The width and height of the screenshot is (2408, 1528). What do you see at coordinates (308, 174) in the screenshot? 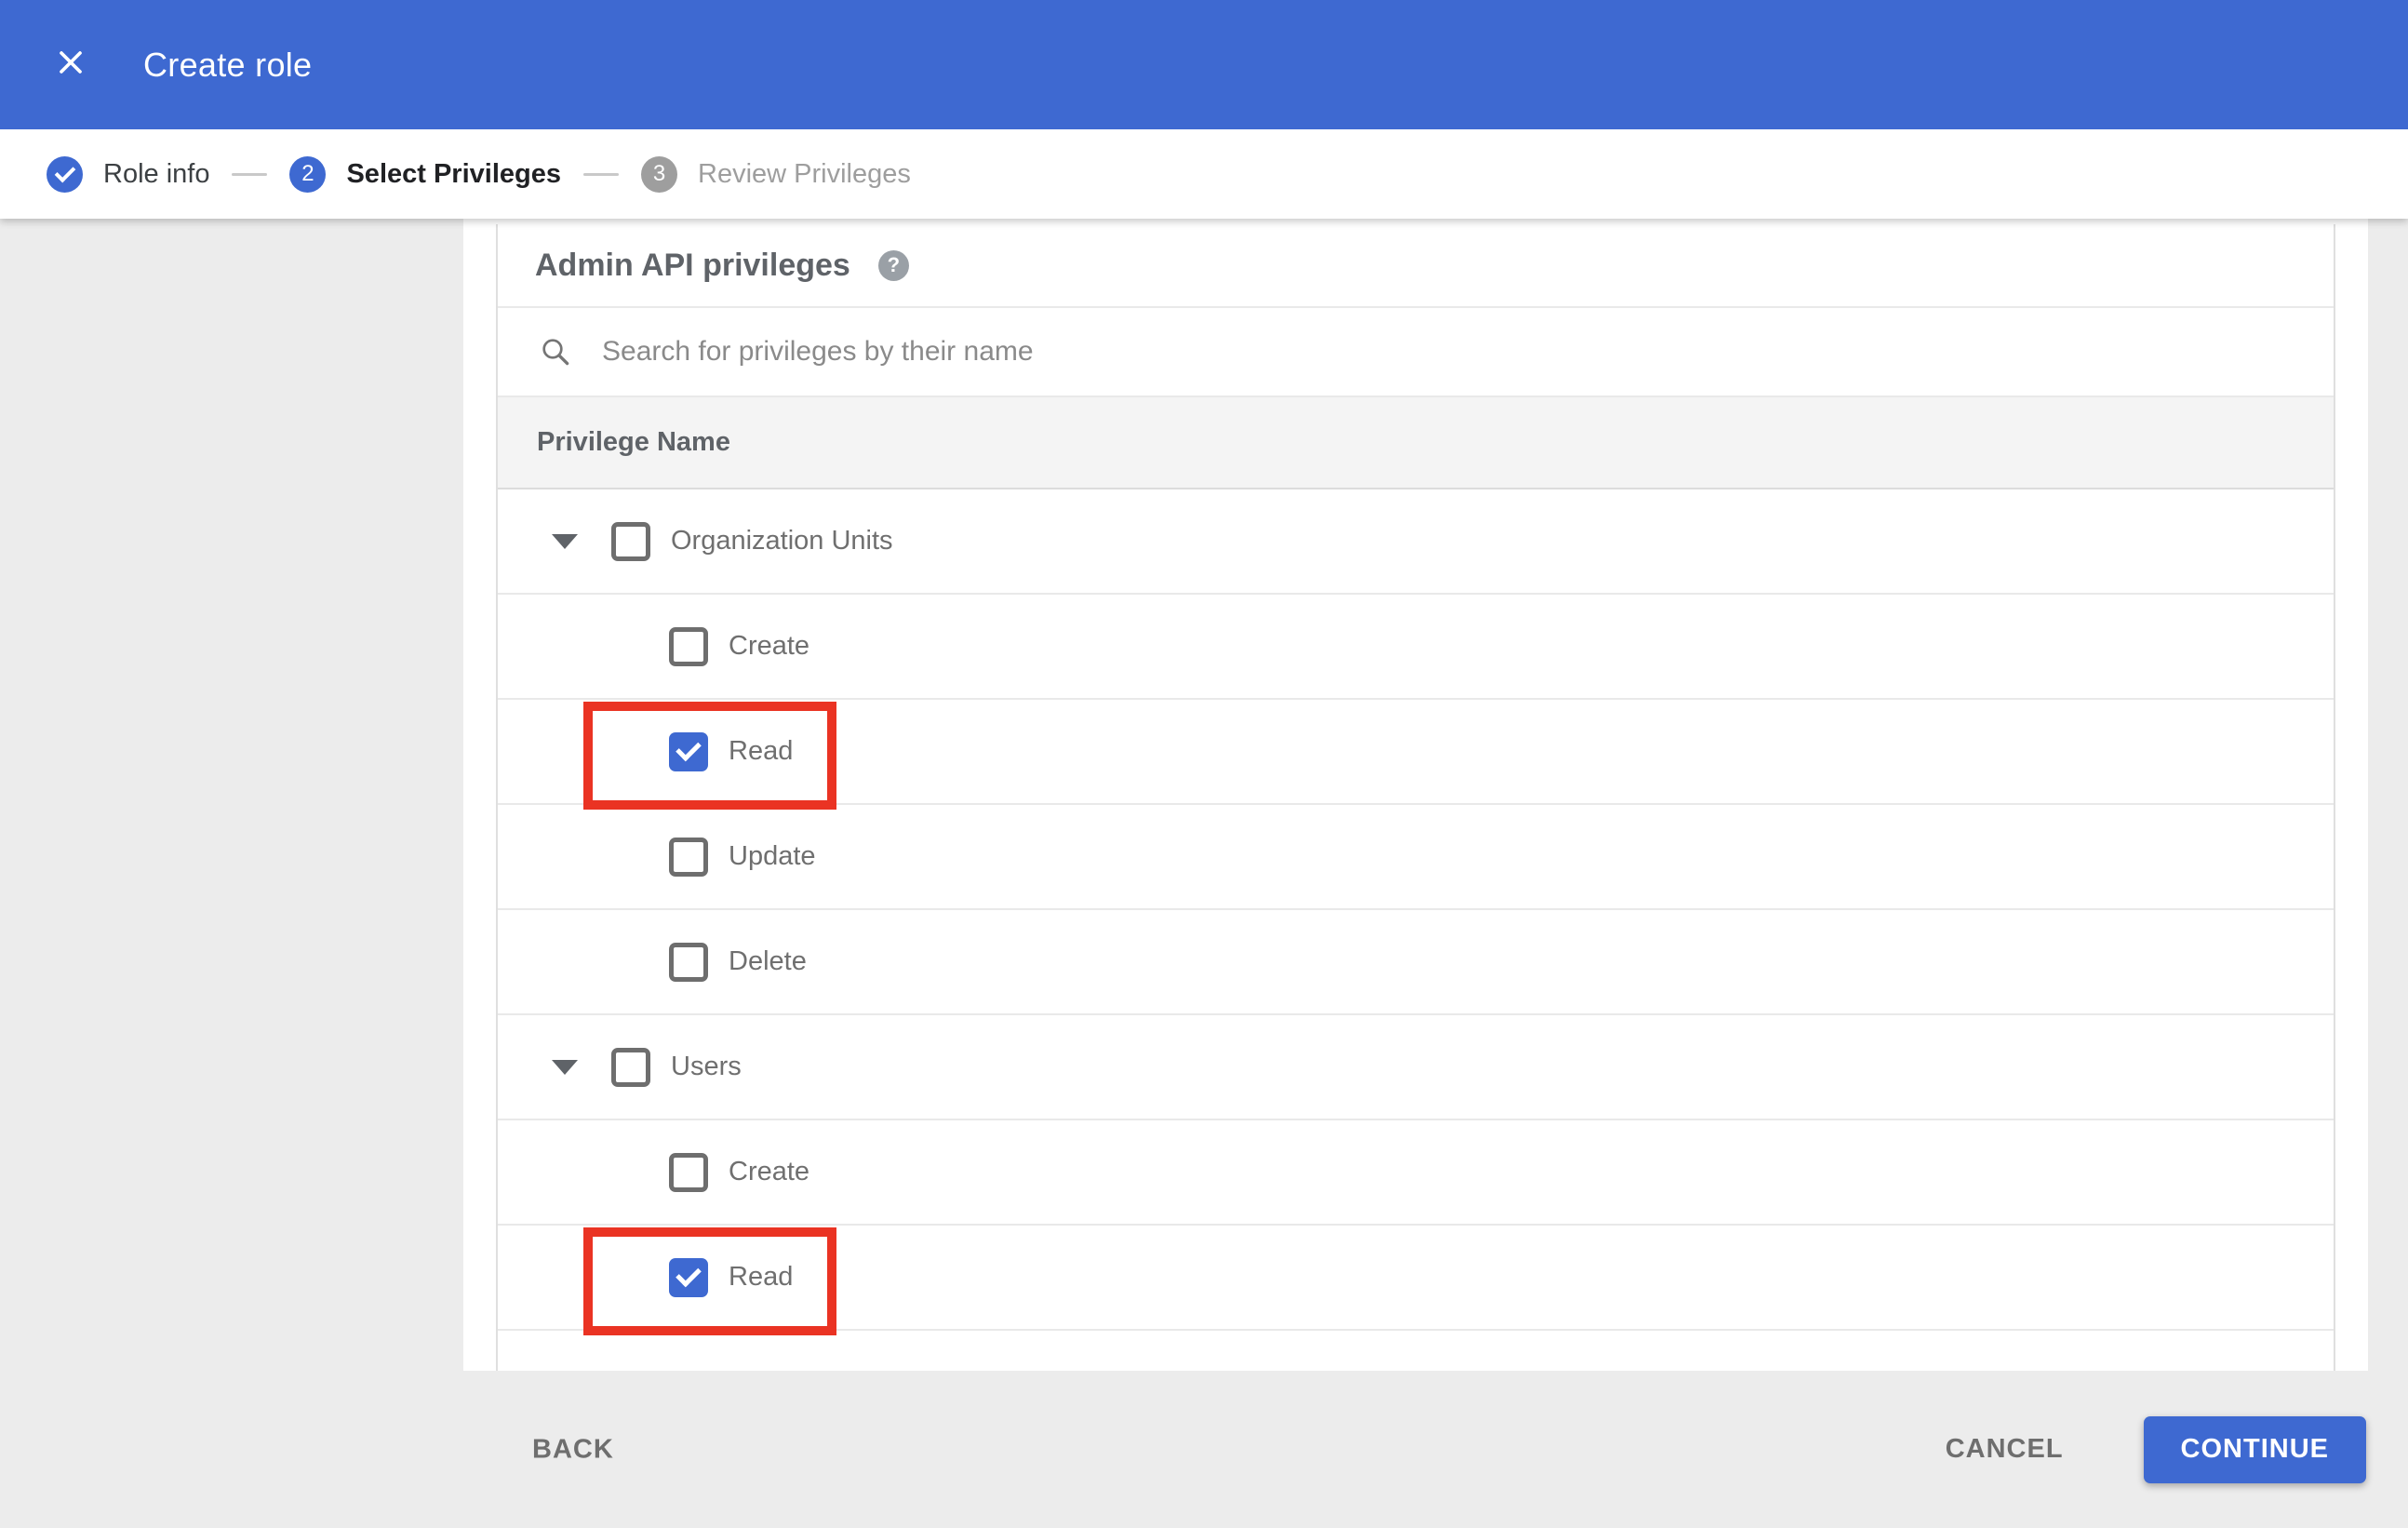
I see `step-number-2: 2` at bounding box center [308, 174].